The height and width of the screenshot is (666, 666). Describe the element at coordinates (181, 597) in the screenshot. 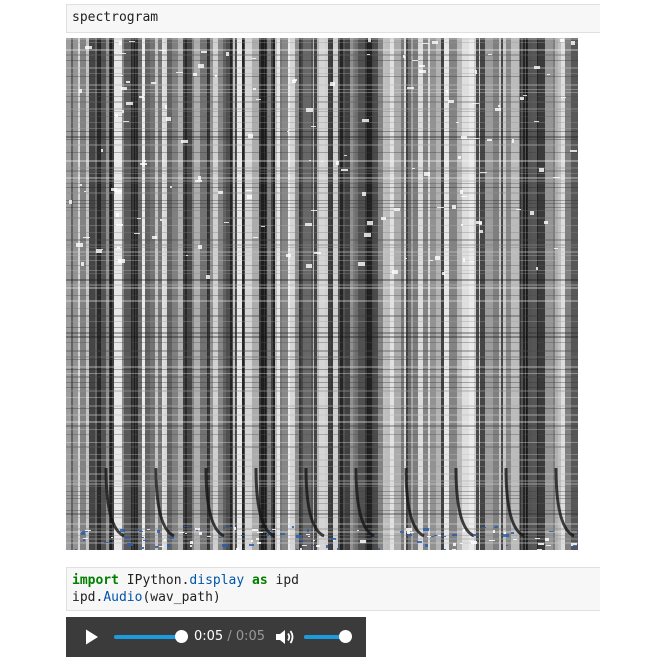

I see `function-args: (wav_path)` at that location.